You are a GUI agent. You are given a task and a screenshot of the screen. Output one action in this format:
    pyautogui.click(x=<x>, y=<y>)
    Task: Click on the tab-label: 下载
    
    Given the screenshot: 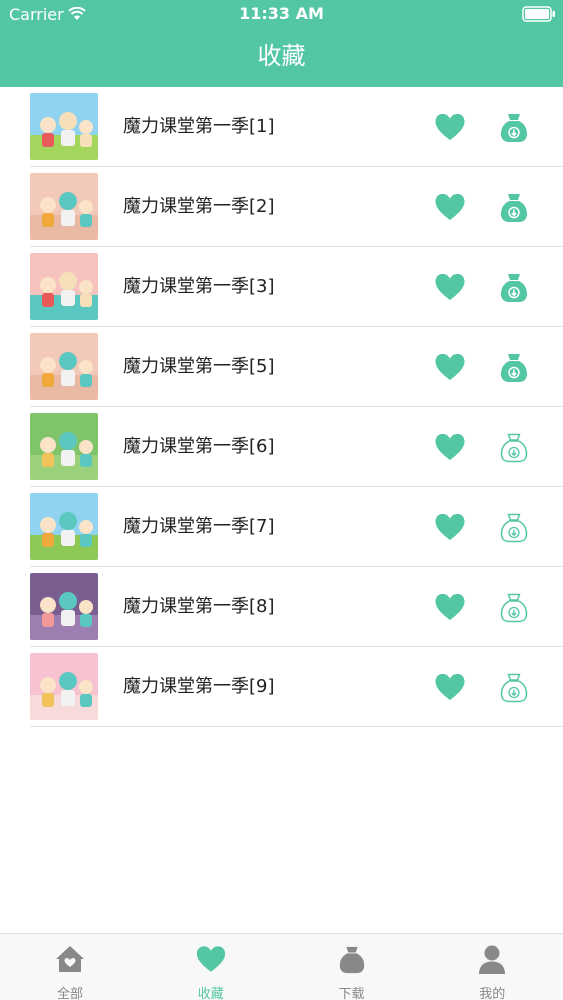 What is the action you would take?
    pyautogui.click(x=351, y=993)
    